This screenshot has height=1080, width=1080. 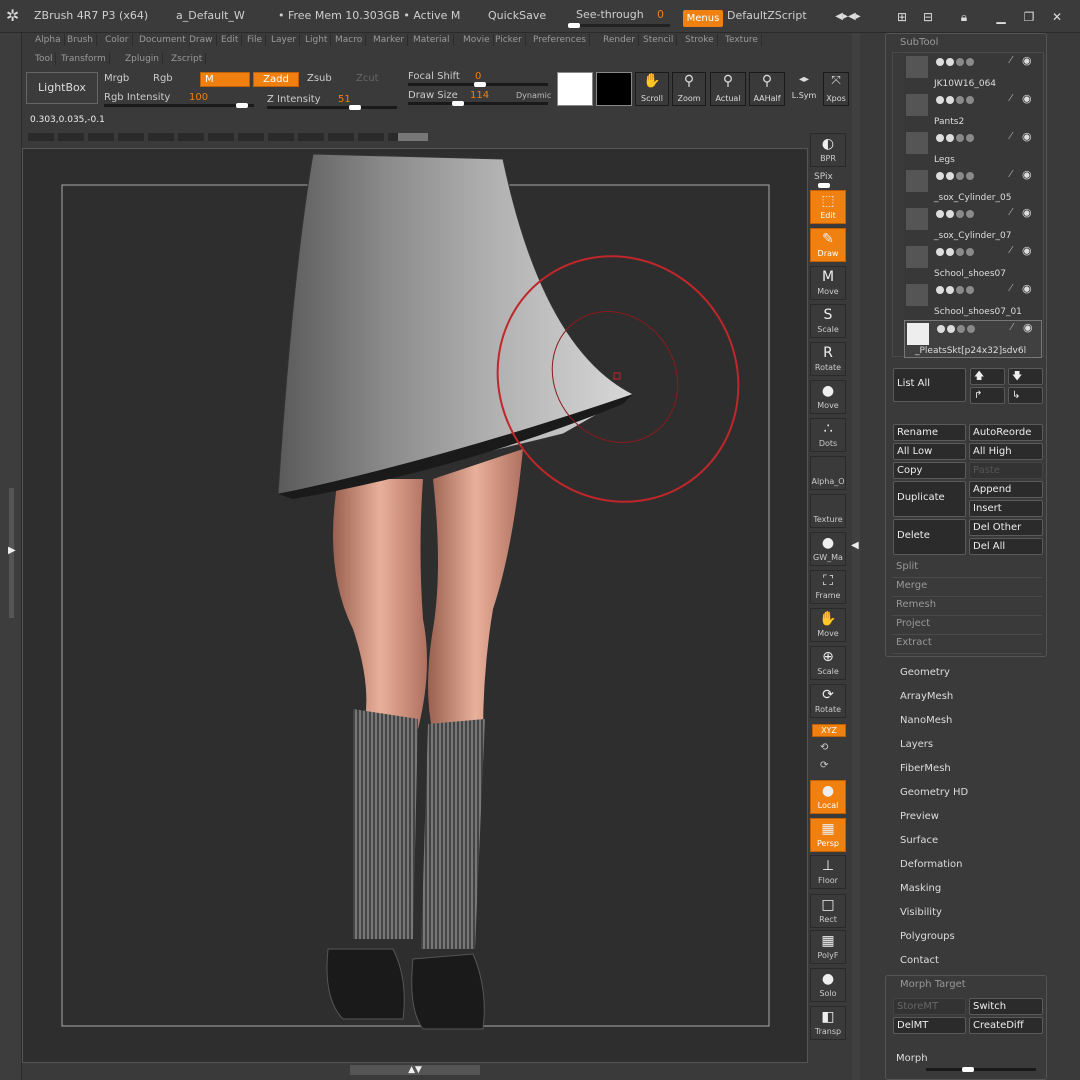 What do you see at coordinates (225, 79) in the screenshot?
I see `m-button: M` at bounding box center [225, 79].